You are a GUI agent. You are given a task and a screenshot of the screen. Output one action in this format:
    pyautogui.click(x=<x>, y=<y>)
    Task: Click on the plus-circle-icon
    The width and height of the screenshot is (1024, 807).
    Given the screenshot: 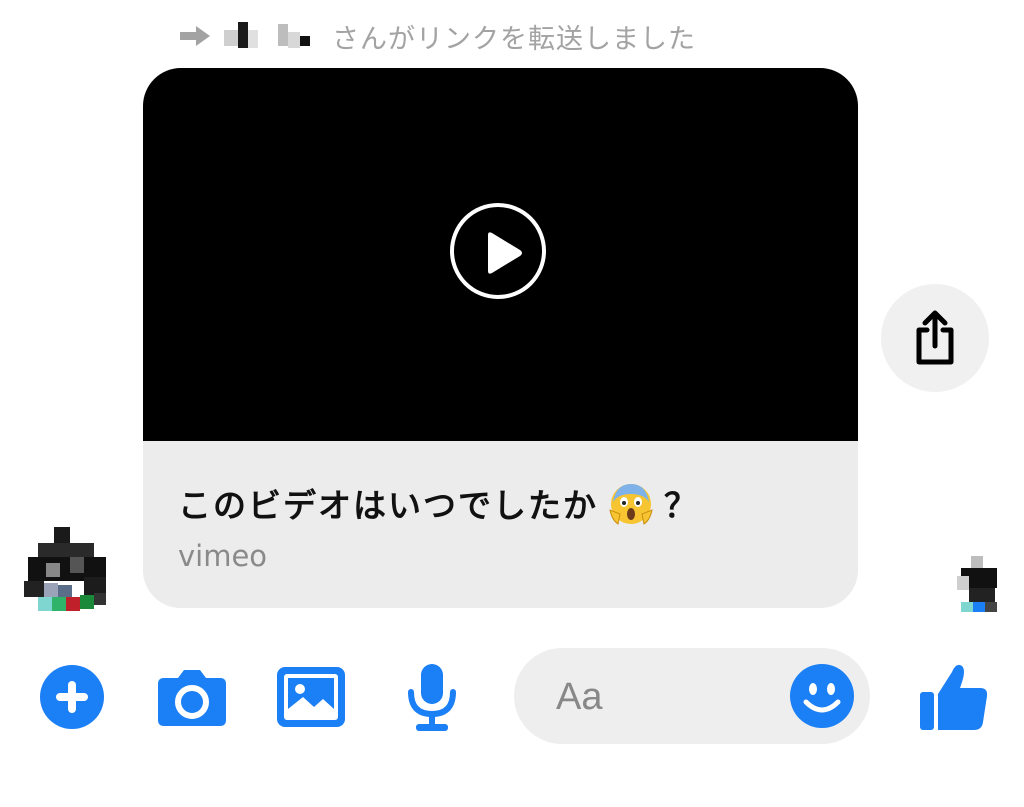 What is the action you would take?
    pyautogui.click(x=72, y=697)
    